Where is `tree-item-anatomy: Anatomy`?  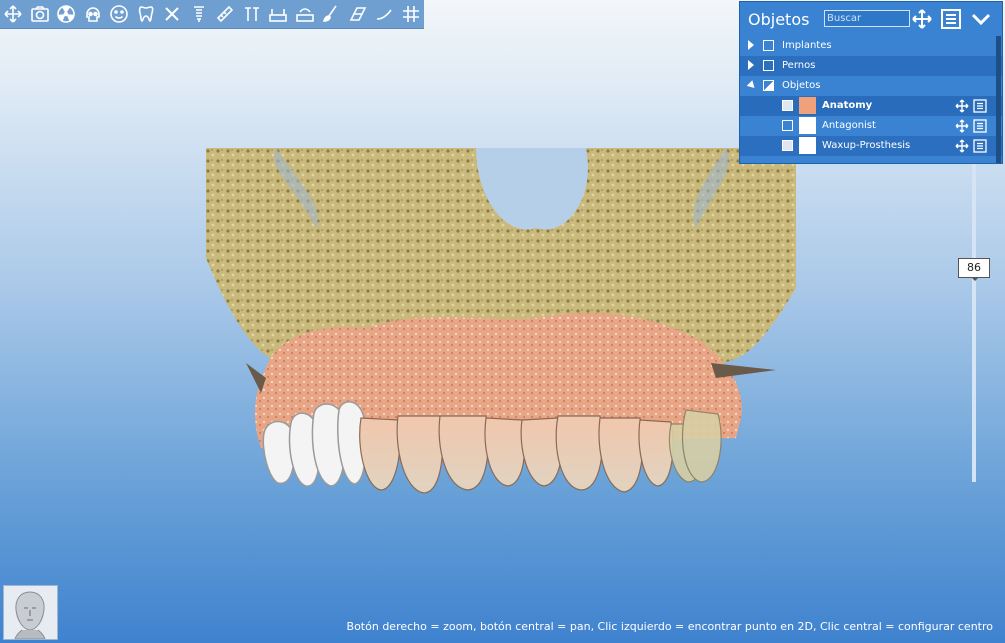
tree-item-anatomy: Anatomy is located at coordinates (871, 106).